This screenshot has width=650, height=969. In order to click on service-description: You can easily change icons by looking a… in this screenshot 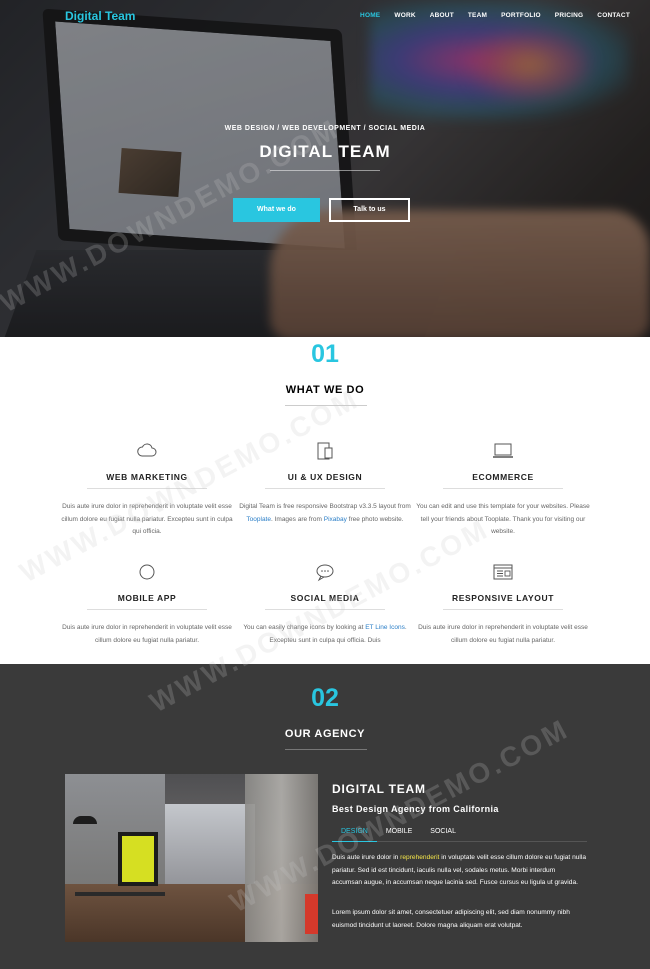, I will do `click(325, 634)`.